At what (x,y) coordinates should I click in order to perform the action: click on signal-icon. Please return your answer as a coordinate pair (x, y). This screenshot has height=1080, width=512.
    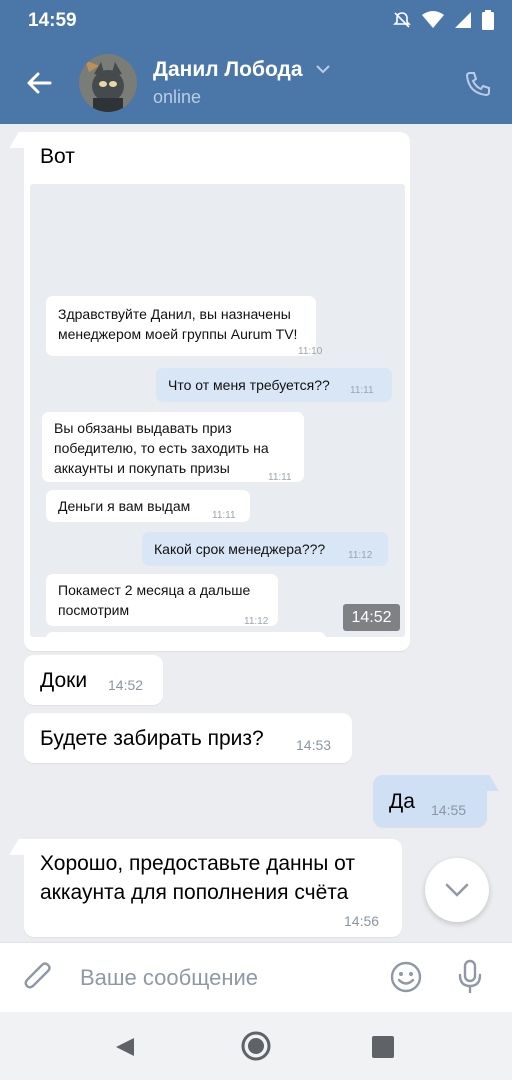
    Looking at the image, I should click on (463, 20).